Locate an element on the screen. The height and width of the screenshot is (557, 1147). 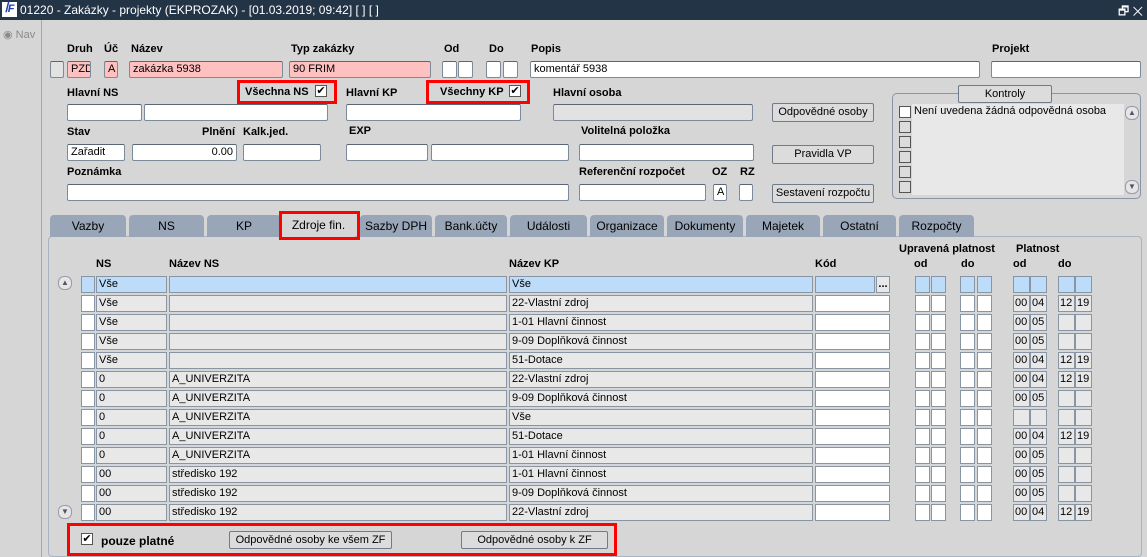
odpovedne-osoby-zf-button: Odpovědné osoby k ZF is located at coordinates (534, 540).